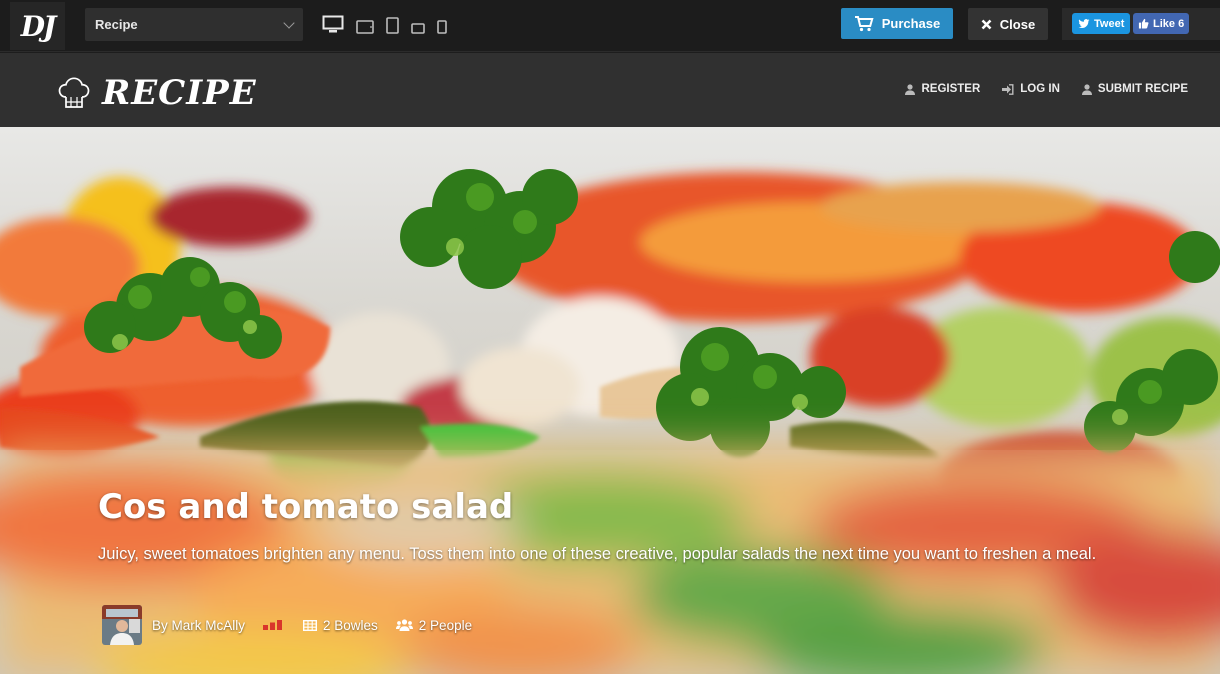 The height and width of the screenshot is (674, 1220). I want to click on like-label: Like 6, so click(1169, 23).